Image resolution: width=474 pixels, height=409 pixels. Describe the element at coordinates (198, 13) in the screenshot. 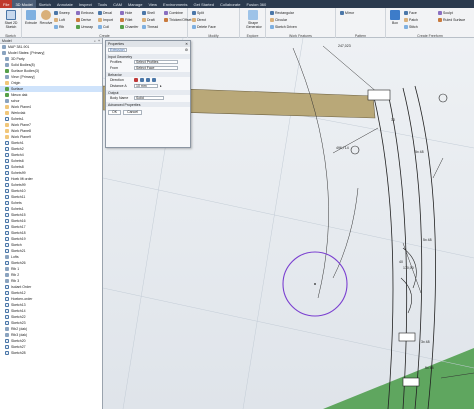

I see `split-button: Split` at that location.